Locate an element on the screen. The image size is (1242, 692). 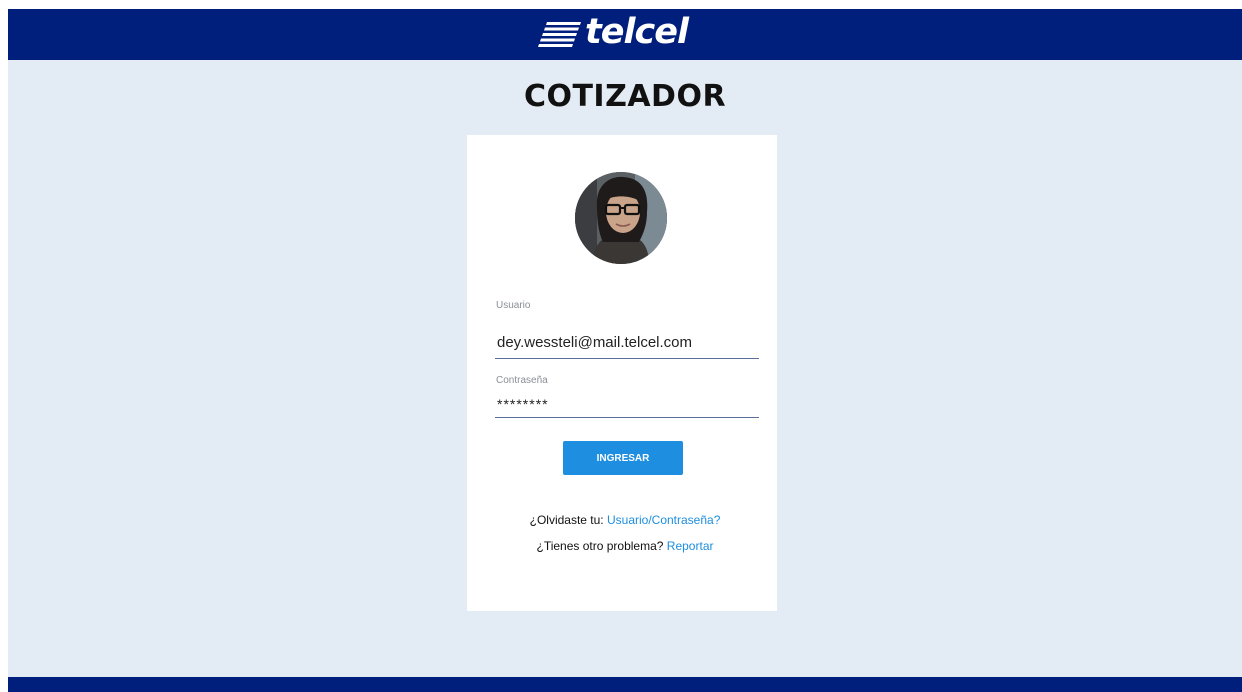
forgot-credentials-link: Usuario/Contraseña? is located at coordinates (663, 520).